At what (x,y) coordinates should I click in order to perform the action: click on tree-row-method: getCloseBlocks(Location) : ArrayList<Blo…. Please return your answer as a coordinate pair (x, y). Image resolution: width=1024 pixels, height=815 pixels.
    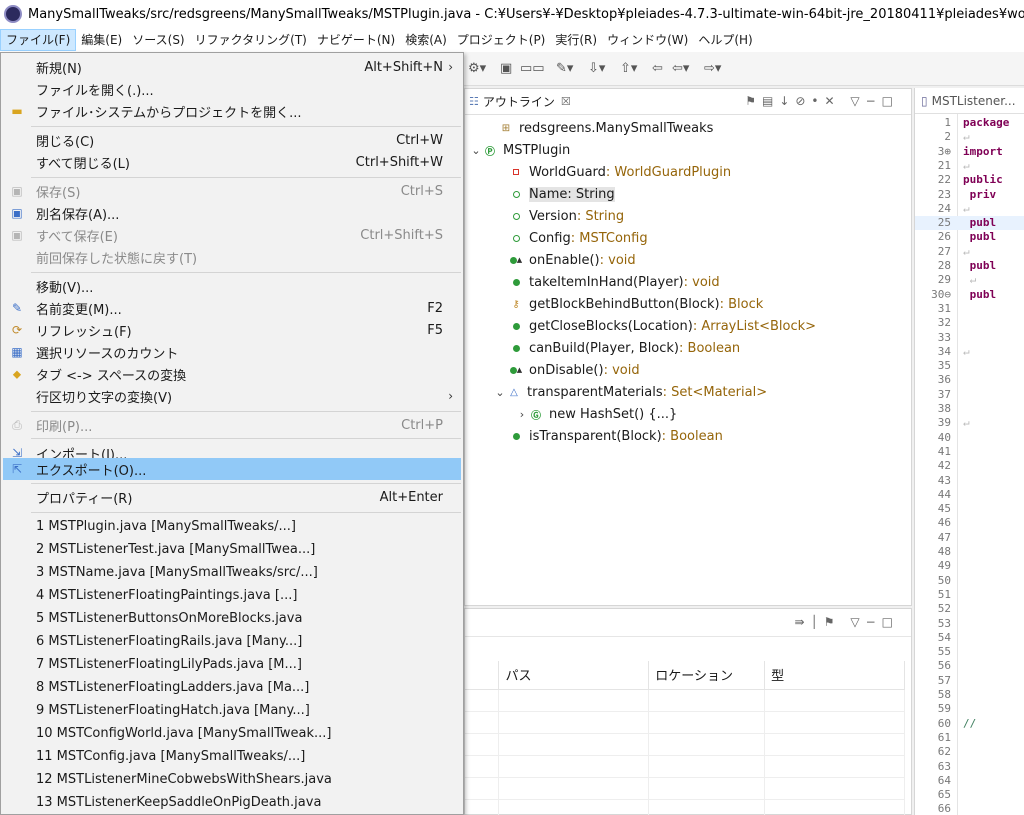
    Looking at the image, I should click on (662, 326).